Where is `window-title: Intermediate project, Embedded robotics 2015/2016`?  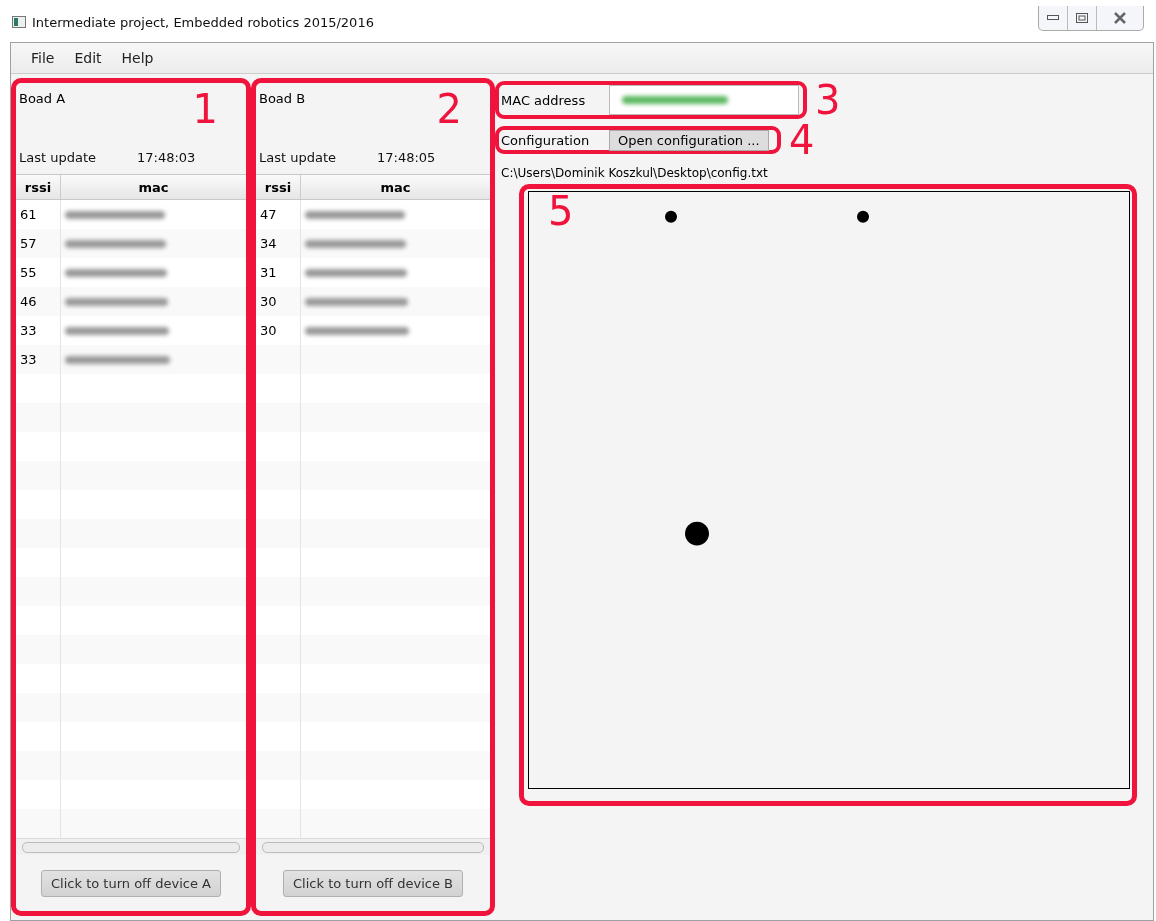 window-title: Intermediate project, Embedded robotics 2015/2016 is located at coordinates (203, 22).